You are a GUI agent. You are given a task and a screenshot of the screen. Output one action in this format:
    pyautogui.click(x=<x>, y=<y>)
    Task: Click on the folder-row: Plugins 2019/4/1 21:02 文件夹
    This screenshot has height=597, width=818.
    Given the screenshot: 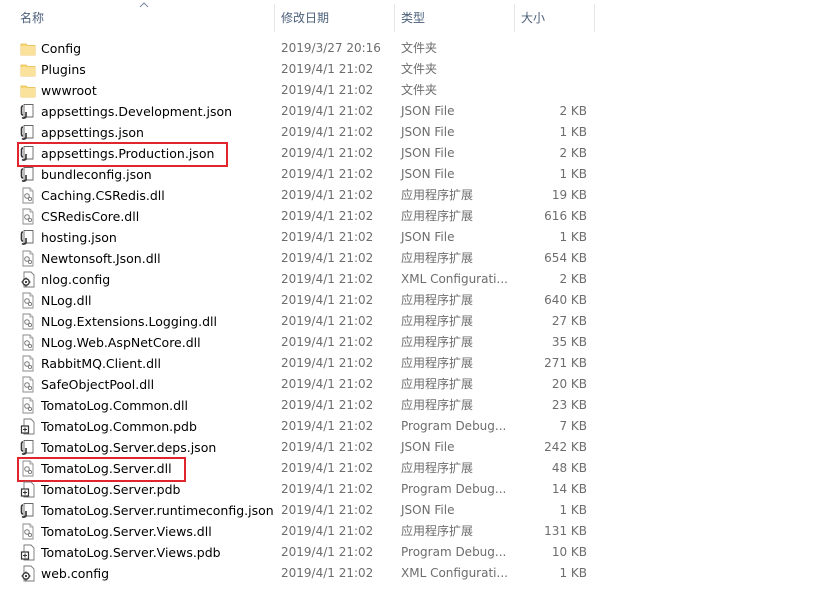 What is the action you would take?
    pyautogui.click(x=300, y=69)
    